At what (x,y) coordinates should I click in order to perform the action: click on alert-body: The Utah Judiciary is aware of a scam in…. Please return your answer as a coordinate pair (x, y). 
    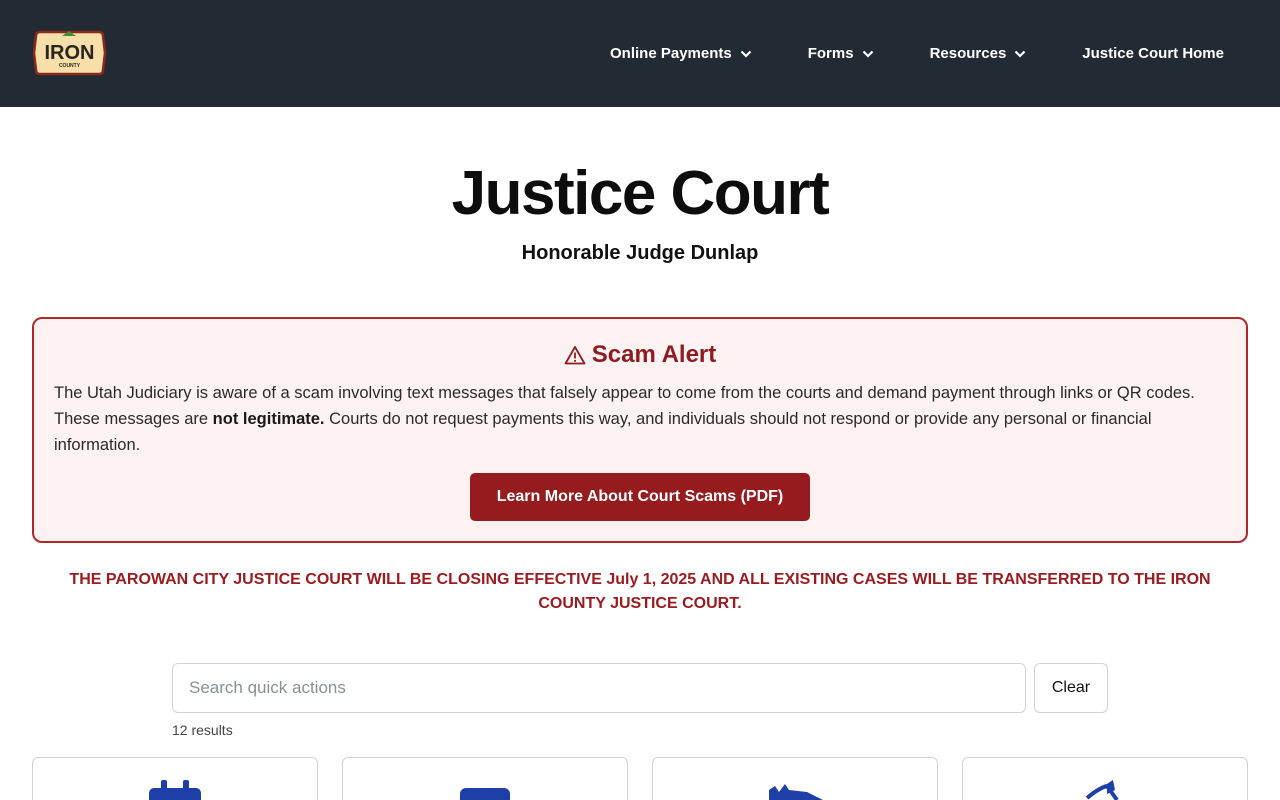
    Looking at the image, I should click on (634, 419).